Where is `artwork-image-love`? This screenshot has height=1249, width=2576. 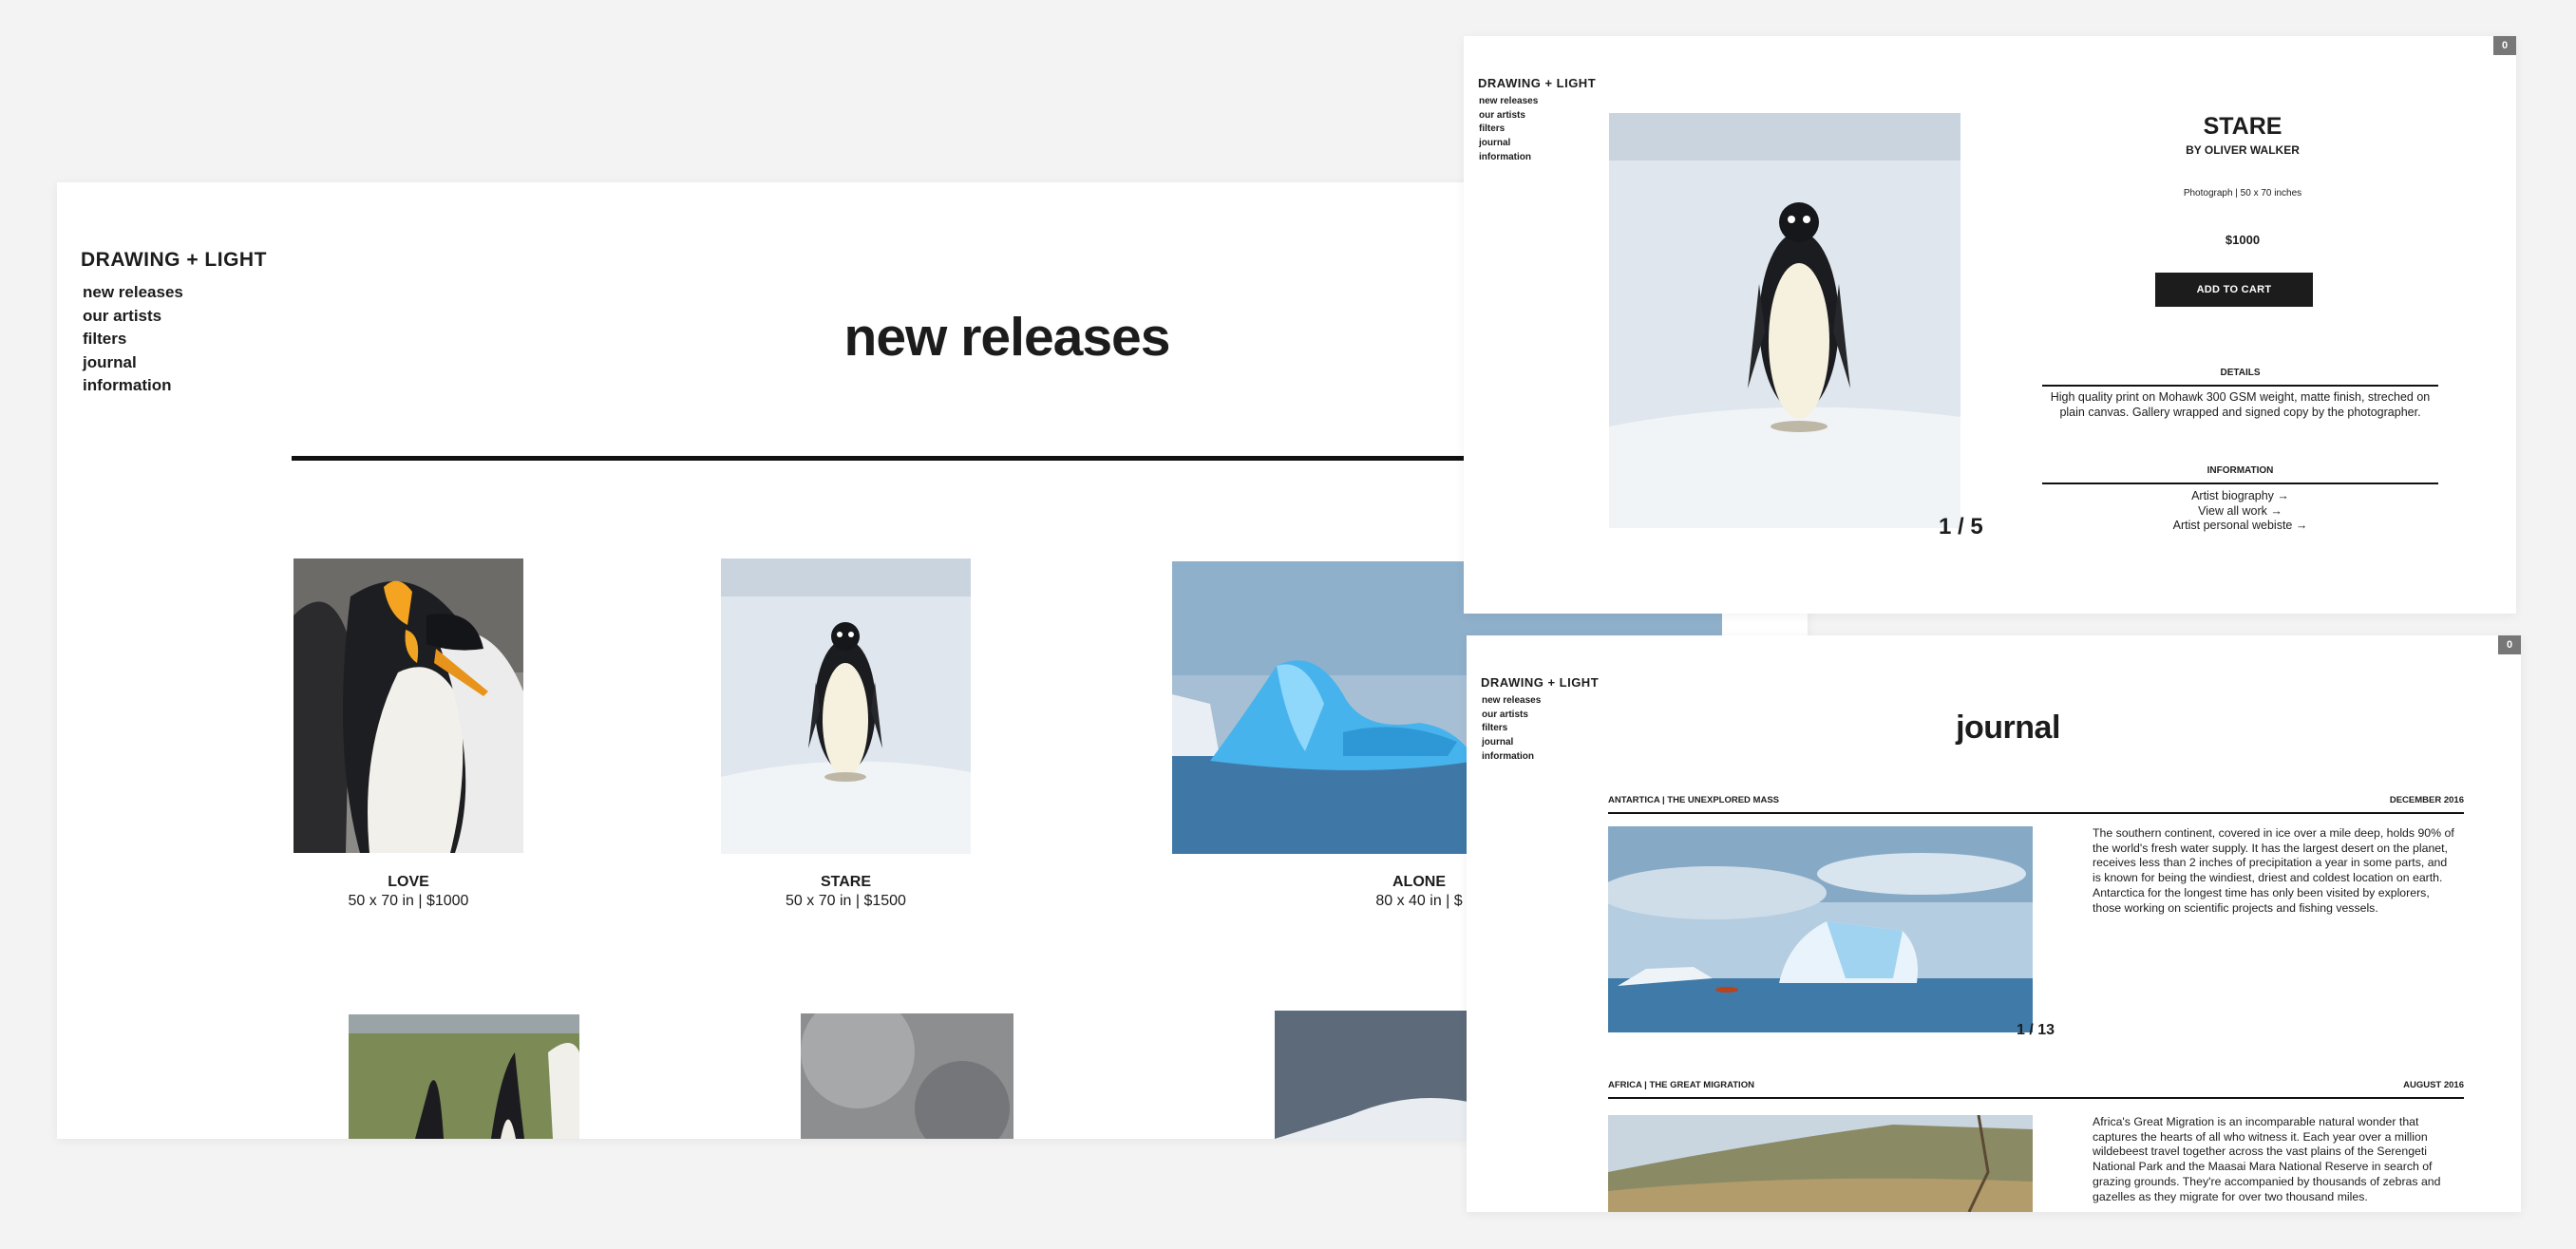 artwork-image-love is located at coordinates (408, 705).